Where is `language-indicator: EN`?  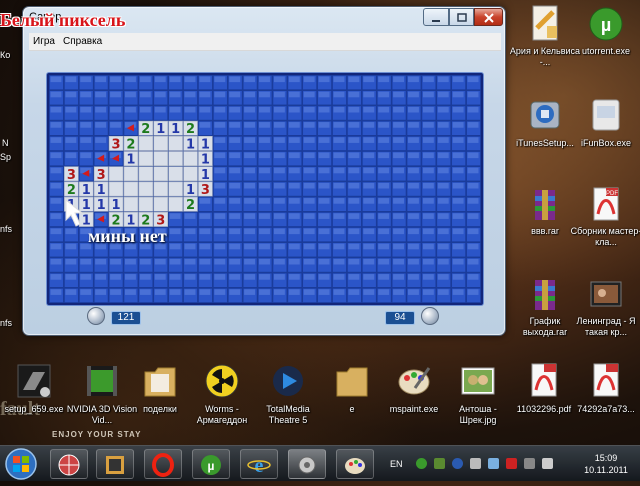
language-indicator: EN is located at coordinates (396, 464).